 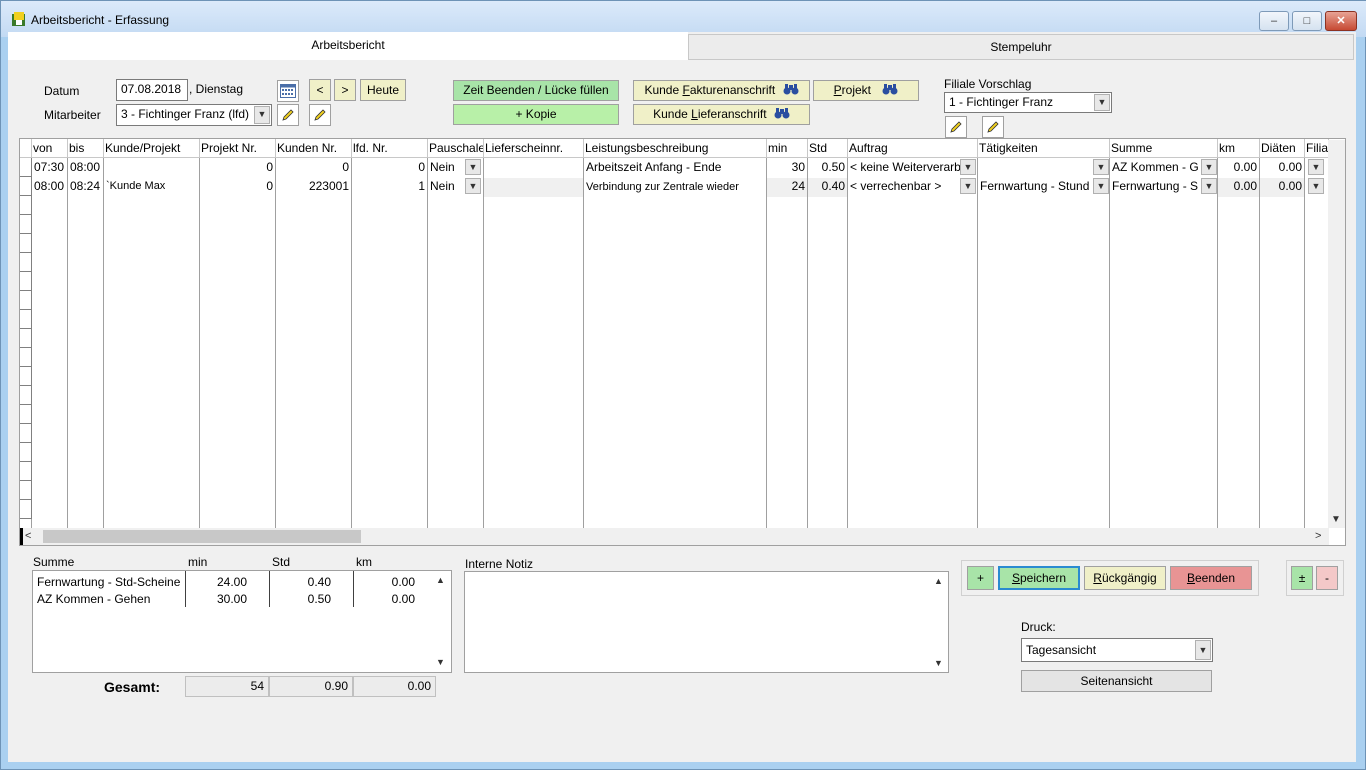 I want to click on cell-taetigkeiten: Fernwartung - Stund, so click(x=1035, y=186).